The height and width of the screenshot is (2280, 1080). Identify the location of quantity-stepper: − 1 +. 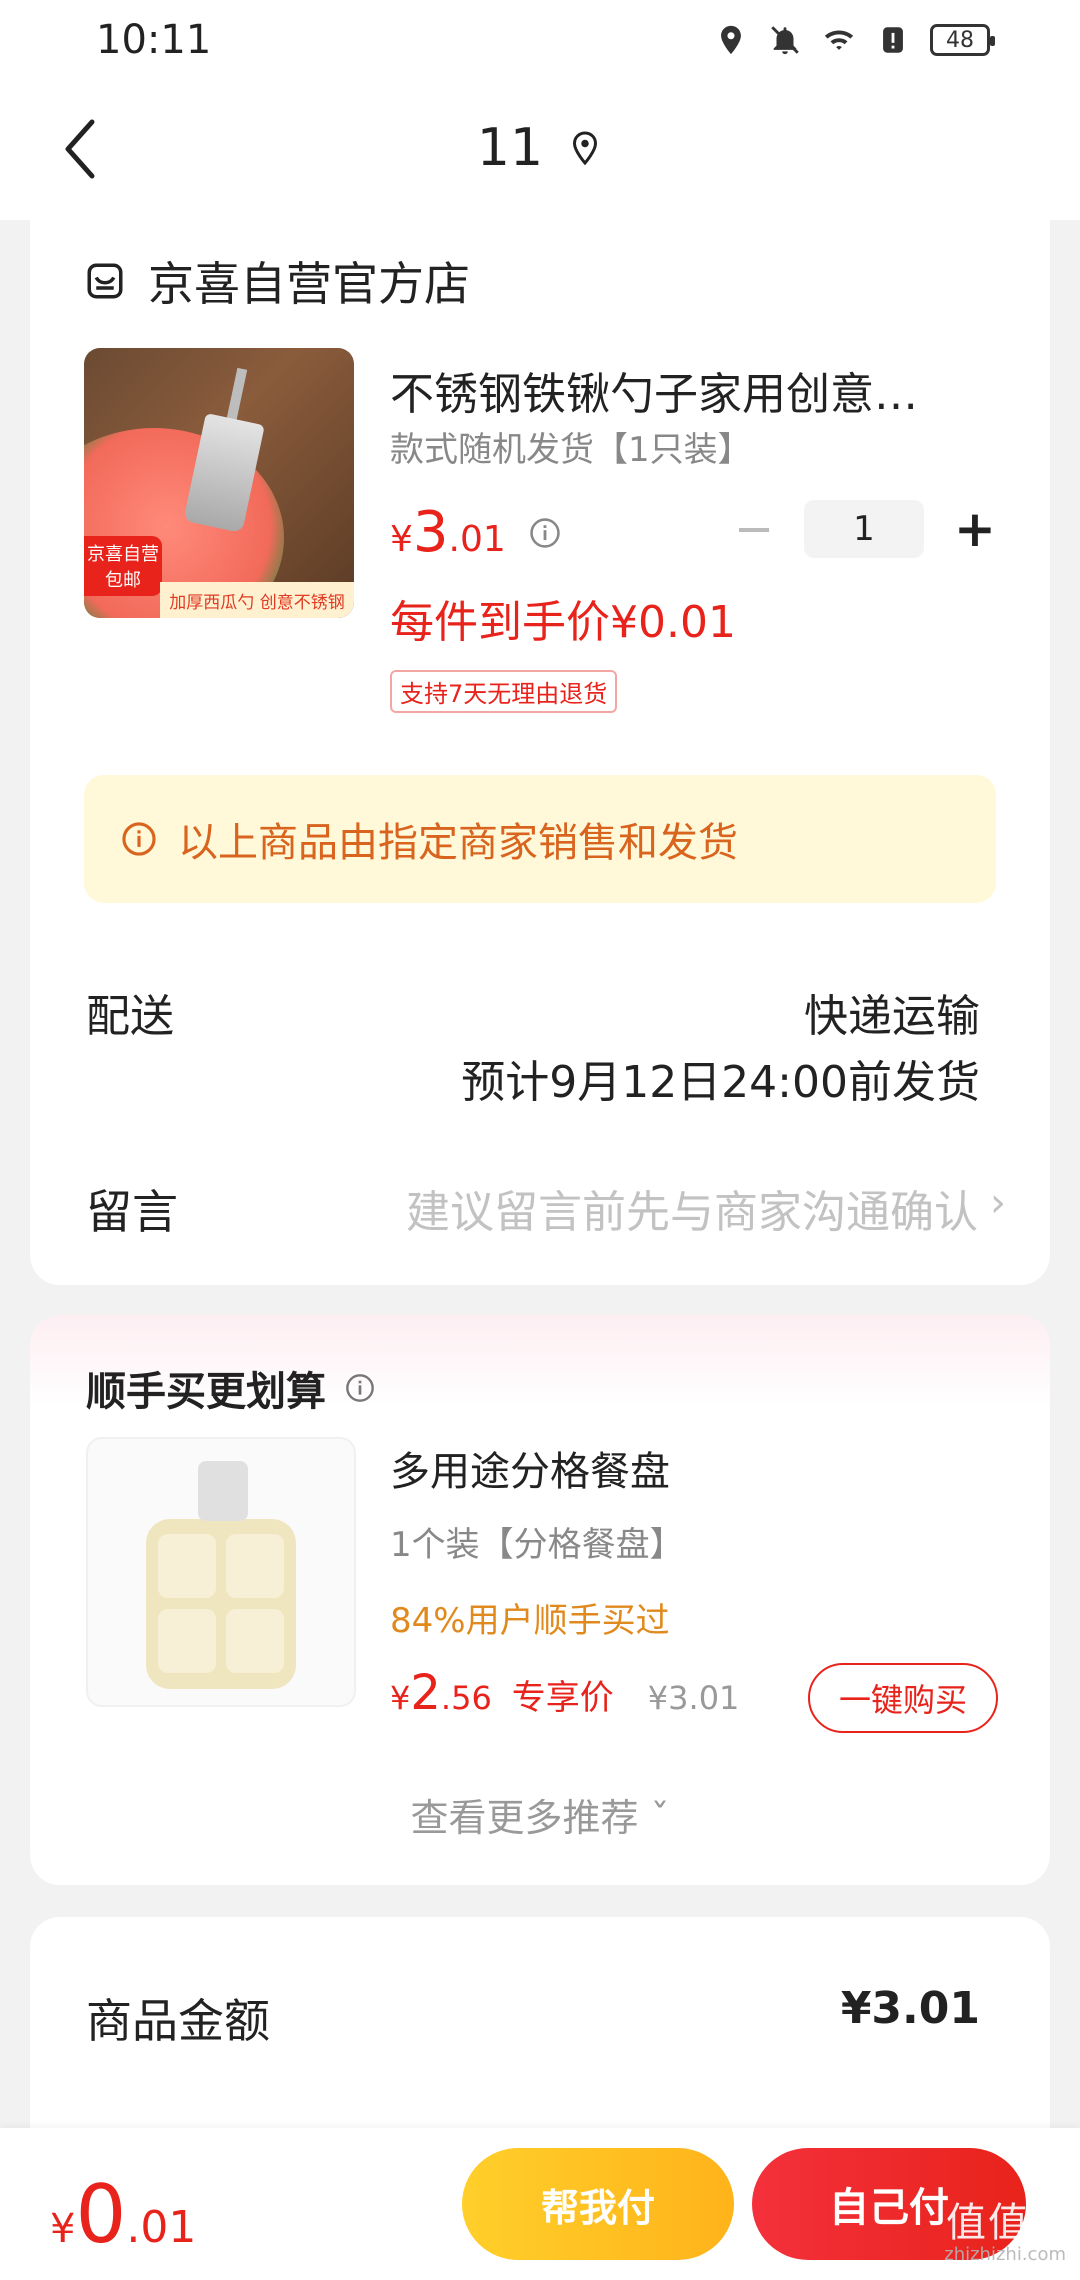
(865, 529).